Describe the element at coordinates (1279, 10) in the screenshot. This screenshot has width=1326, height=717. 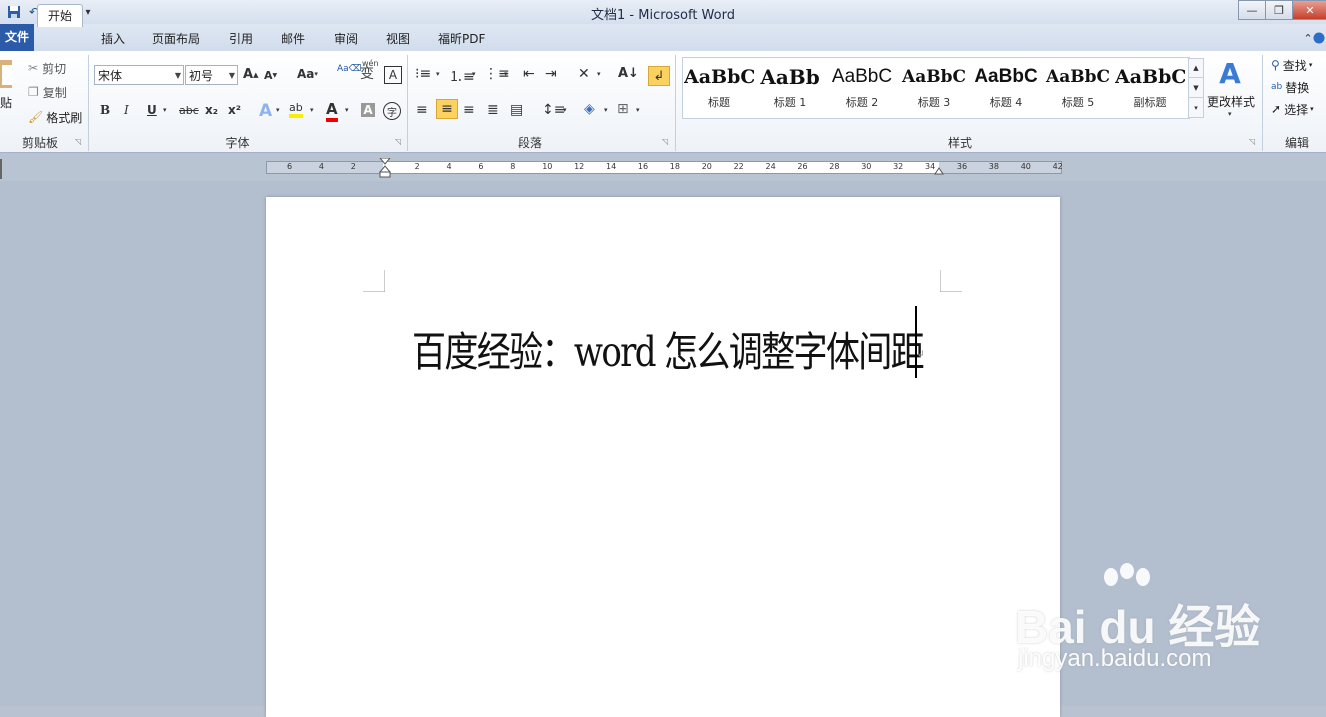
I see `restore-button: ❐` at that location.